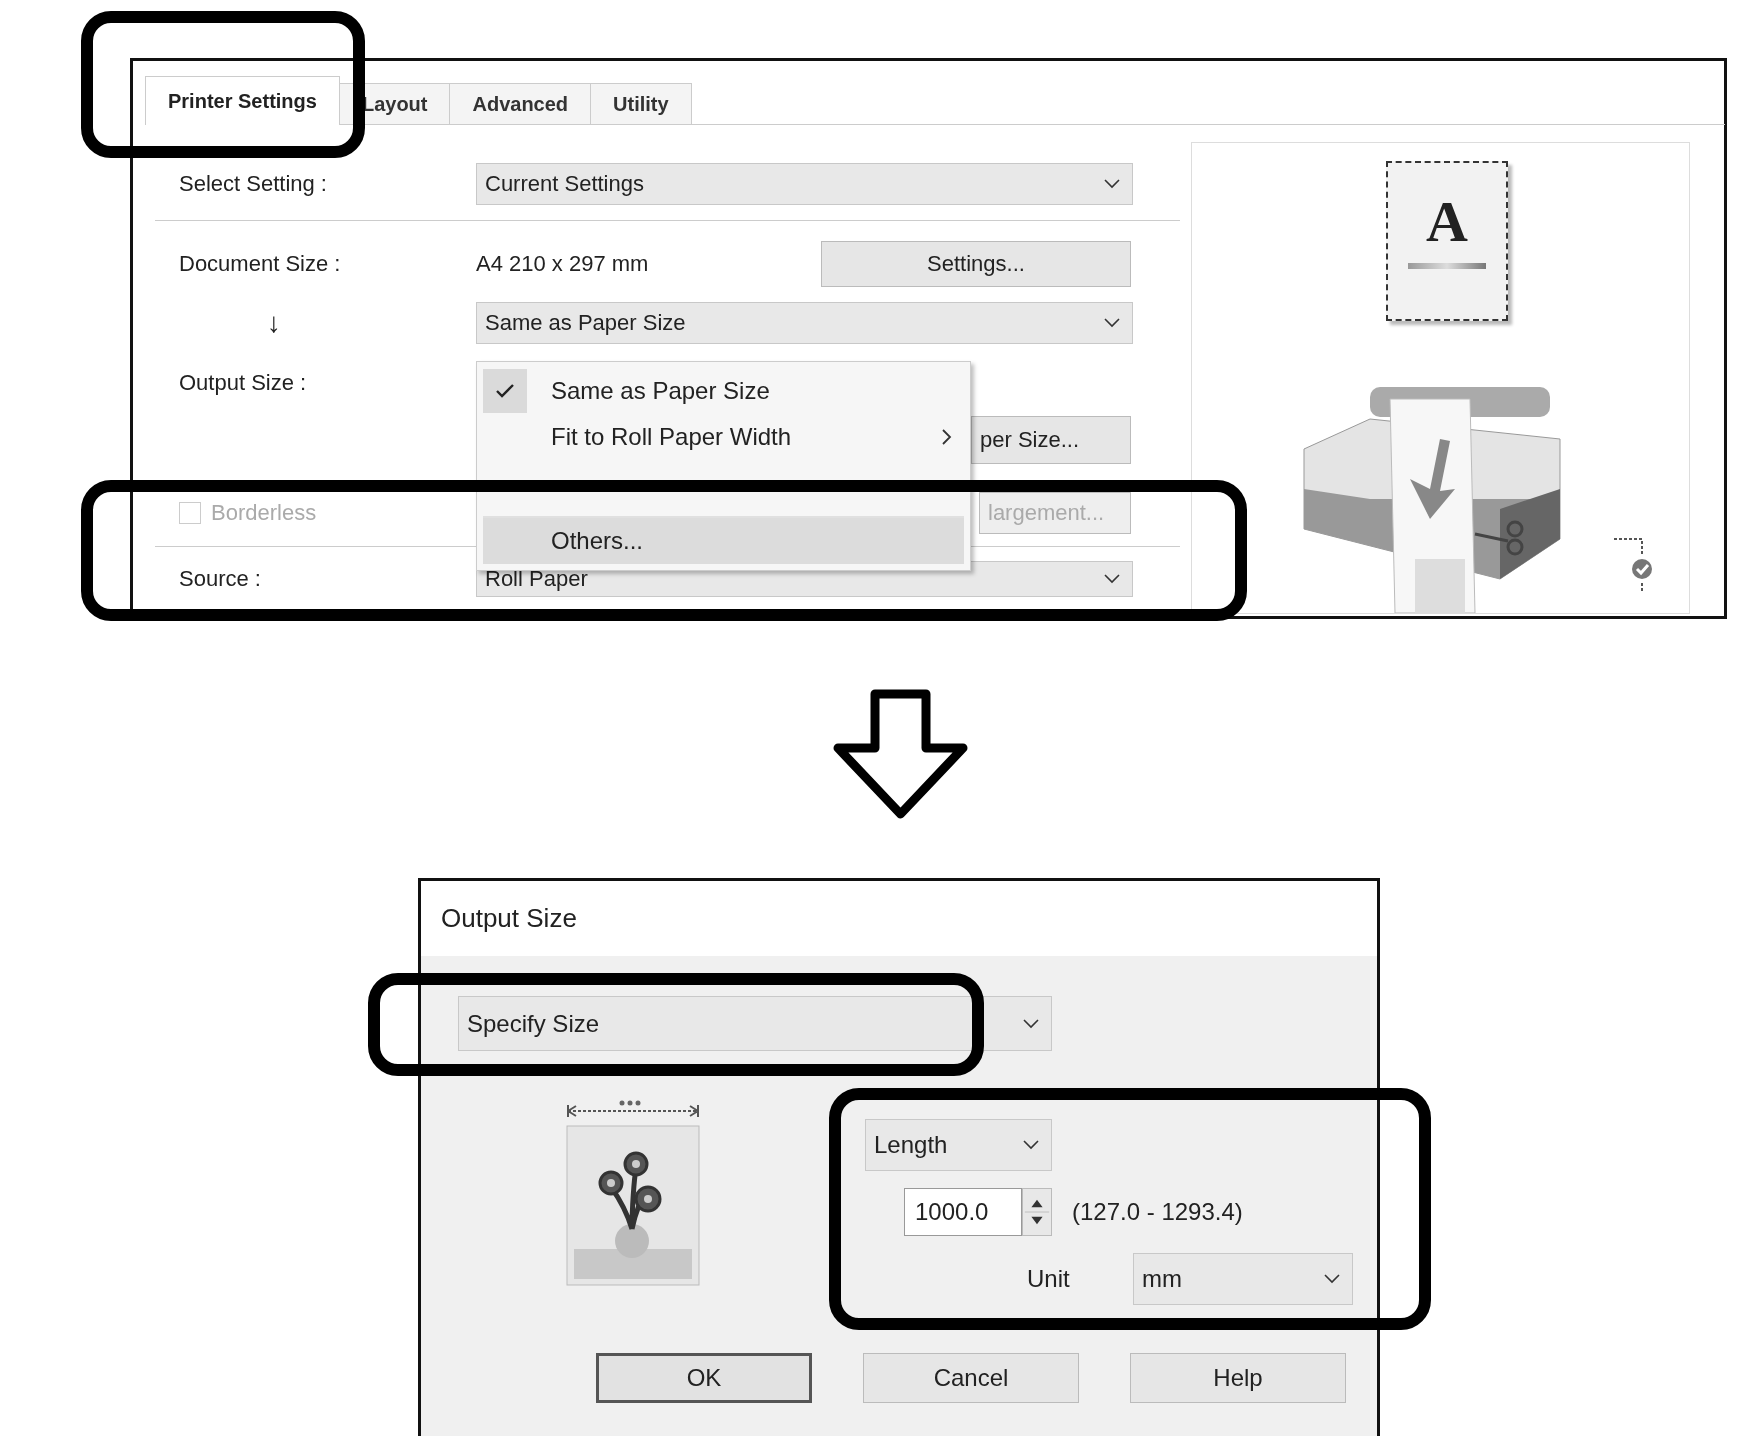  Describe the element at coordinates (509, 918) in the screenshot. I see `dialog-title: Output Size` at that location.